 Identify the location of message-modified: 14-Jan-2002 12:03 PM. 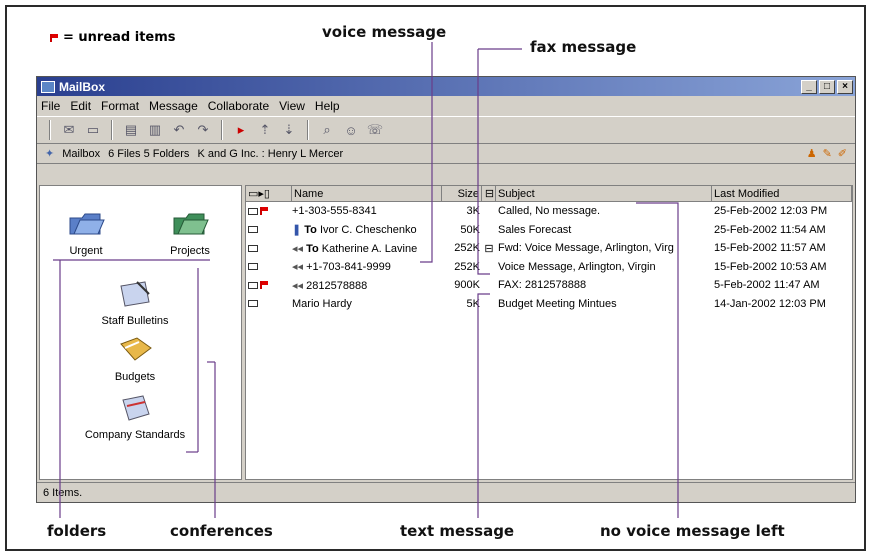
(770, 303).